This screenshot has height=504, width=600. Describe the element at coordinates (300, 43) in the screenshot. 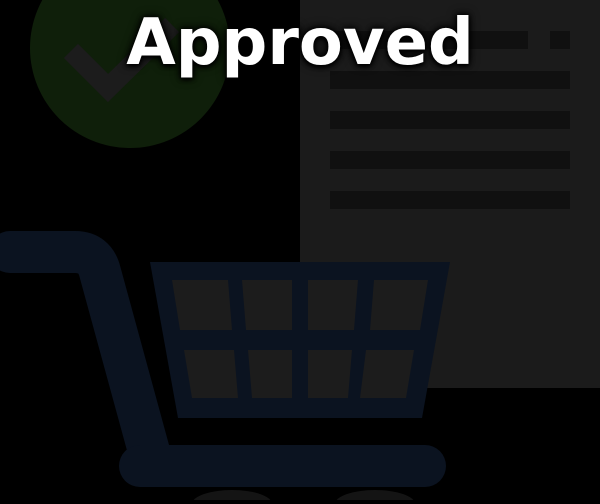

I see `approved-status-text: Approved` at that location.